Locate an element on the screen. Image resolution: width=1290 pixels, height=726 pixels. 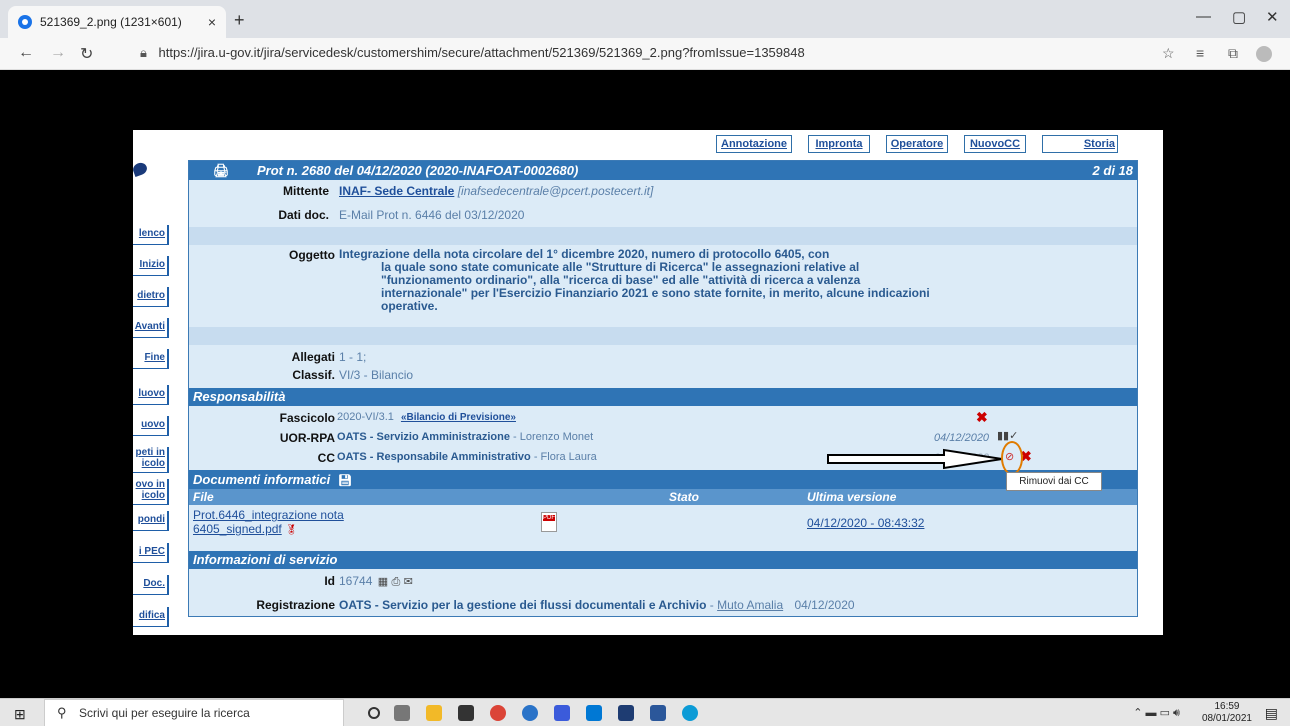
nav-doc: Doc. is located at coordinates (151, 585).